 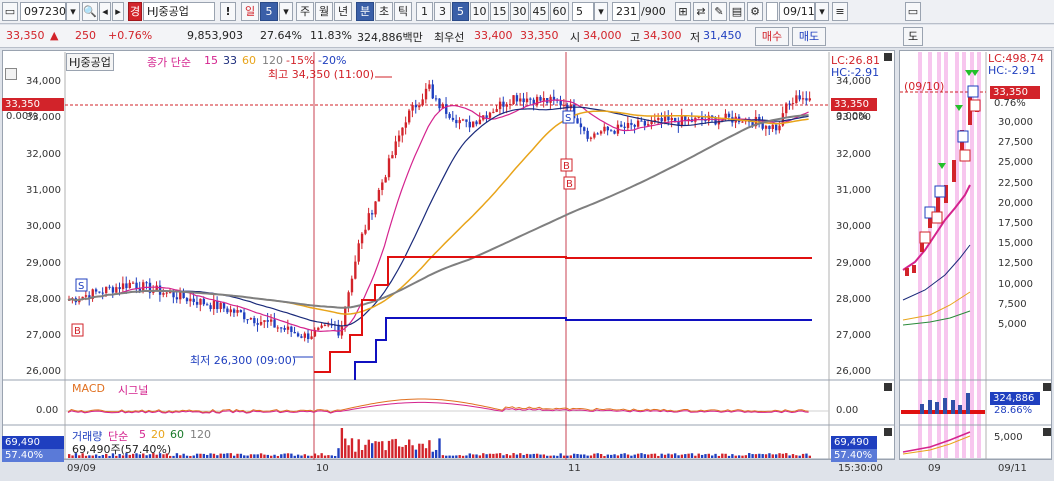 What do you see at coordinates (853, 118) in the screenshot?
I see `y-tick-right-1: 33,000` at bounding box center [853, 118].